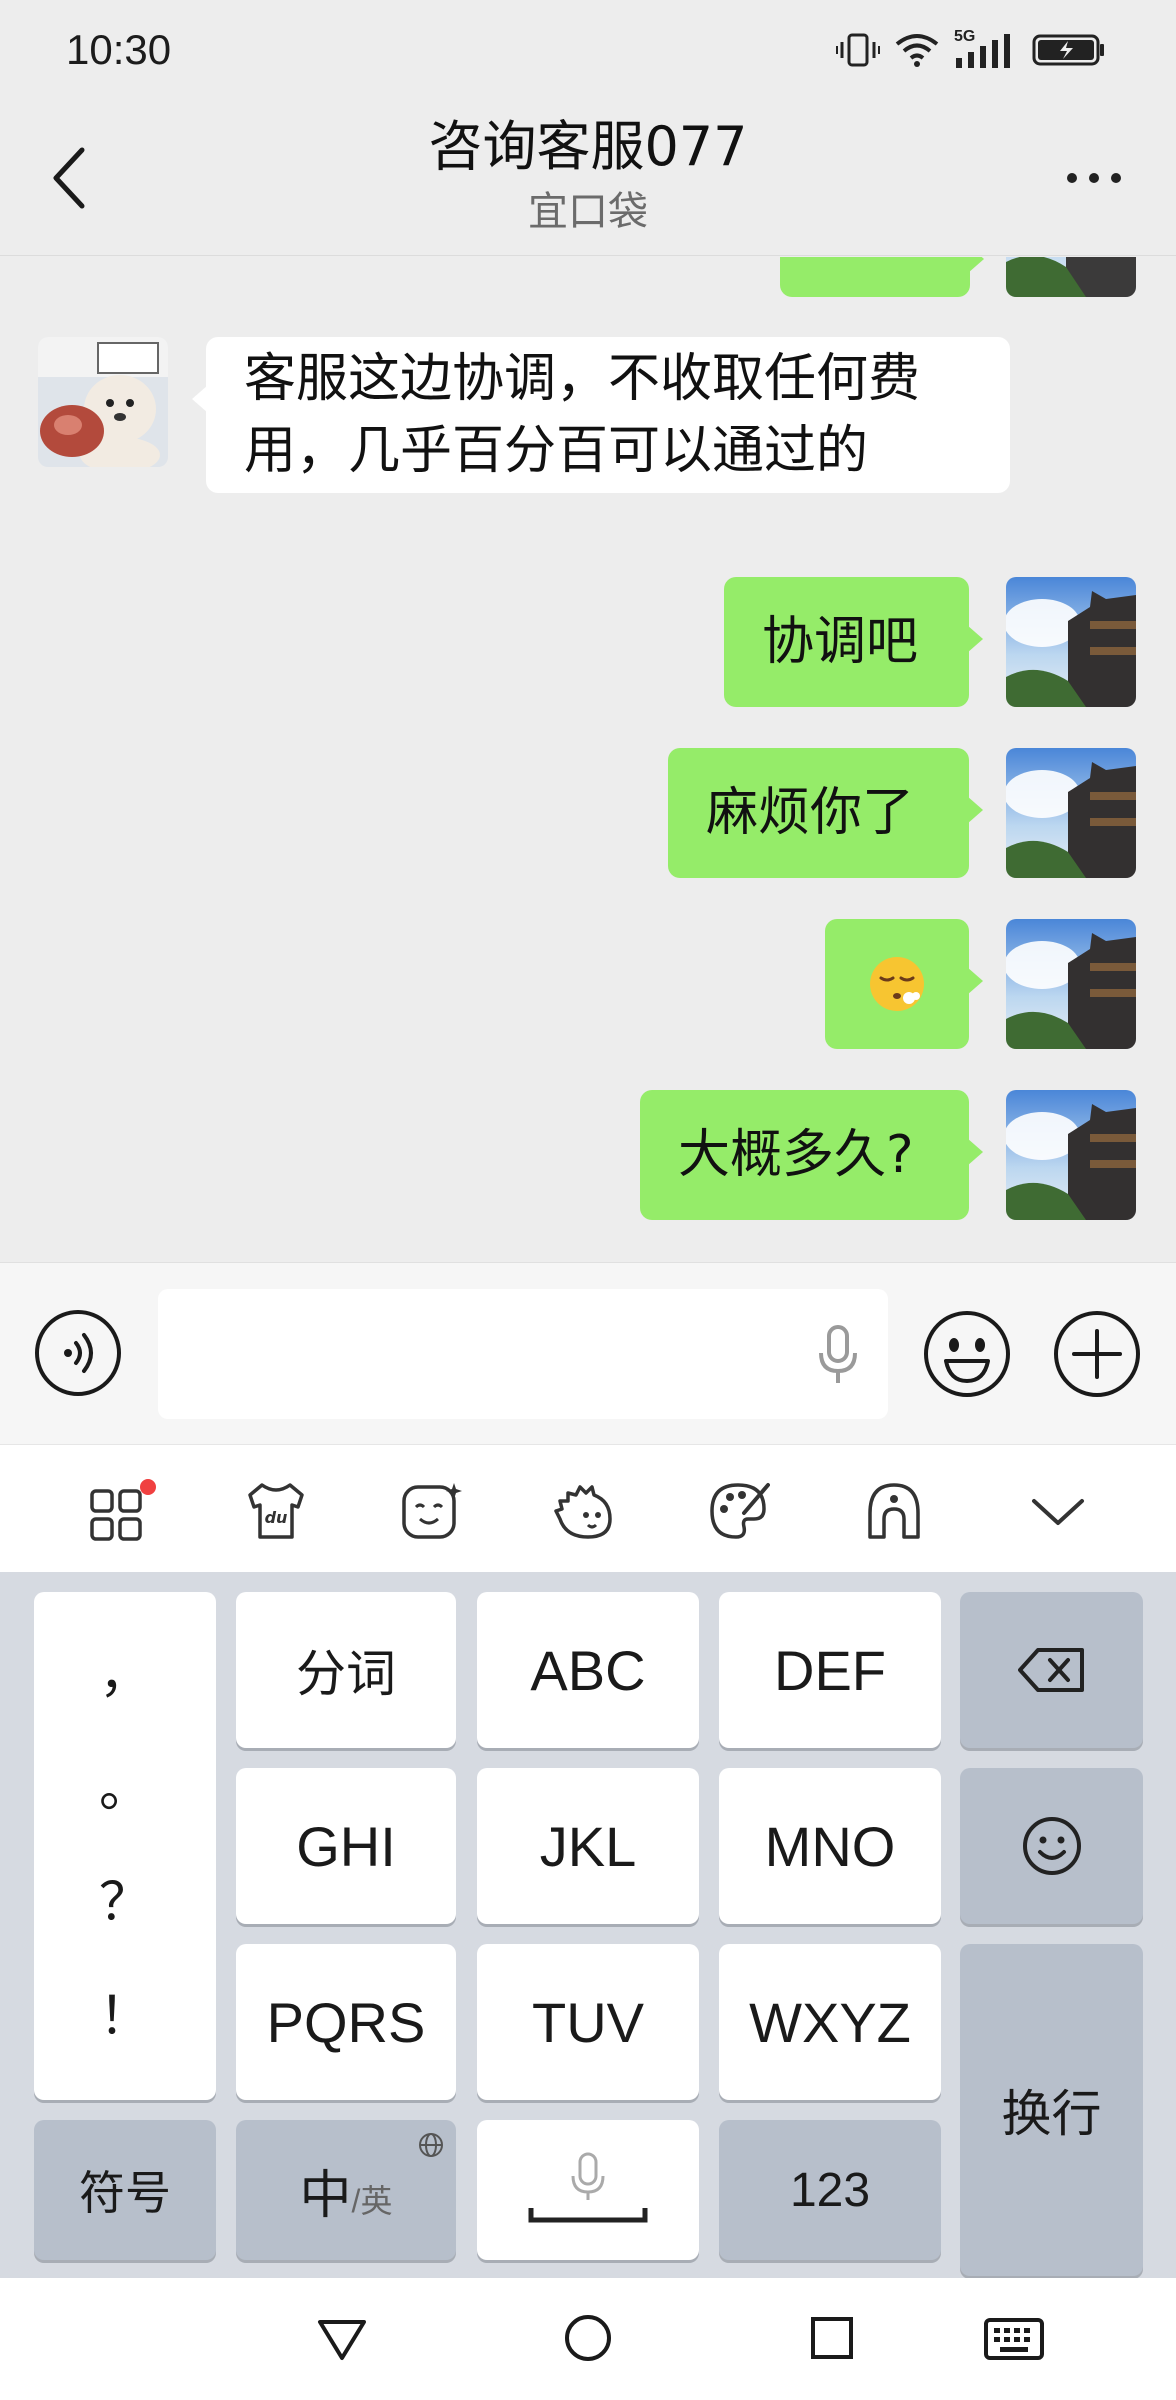 This screenshot has height=2400, width=1176. Describe the element at coordinates (917, 50) in the screenshot. I see `wifi-icon` at that location.